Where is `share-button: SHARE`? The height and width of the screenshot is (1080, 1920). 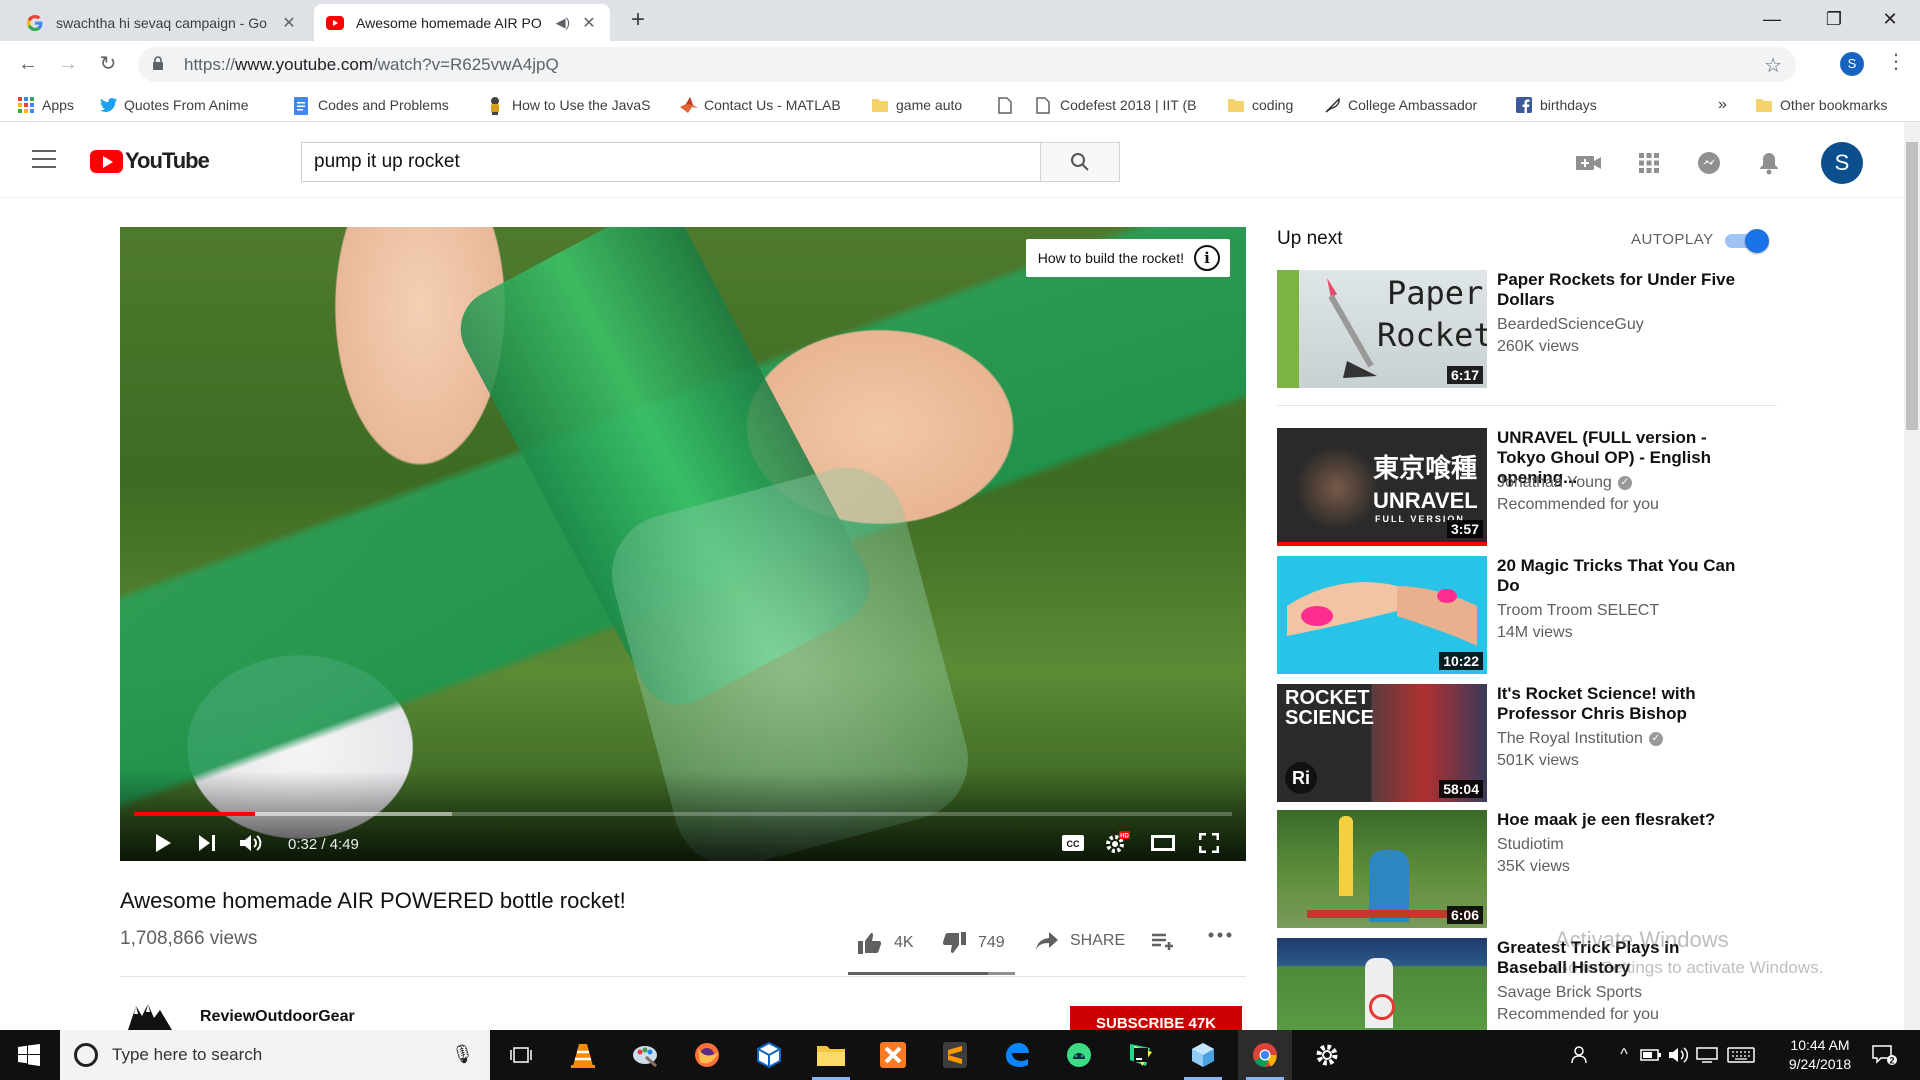 share-button: SHARE is located at coordinates (1080, 941).